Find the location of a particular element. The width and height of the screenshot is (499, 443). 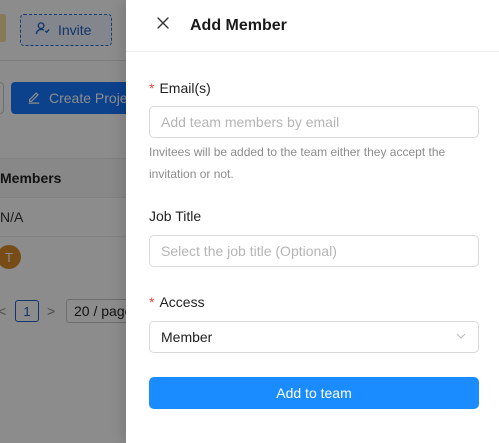

access-select: Member is located at coordinates (314, 337).